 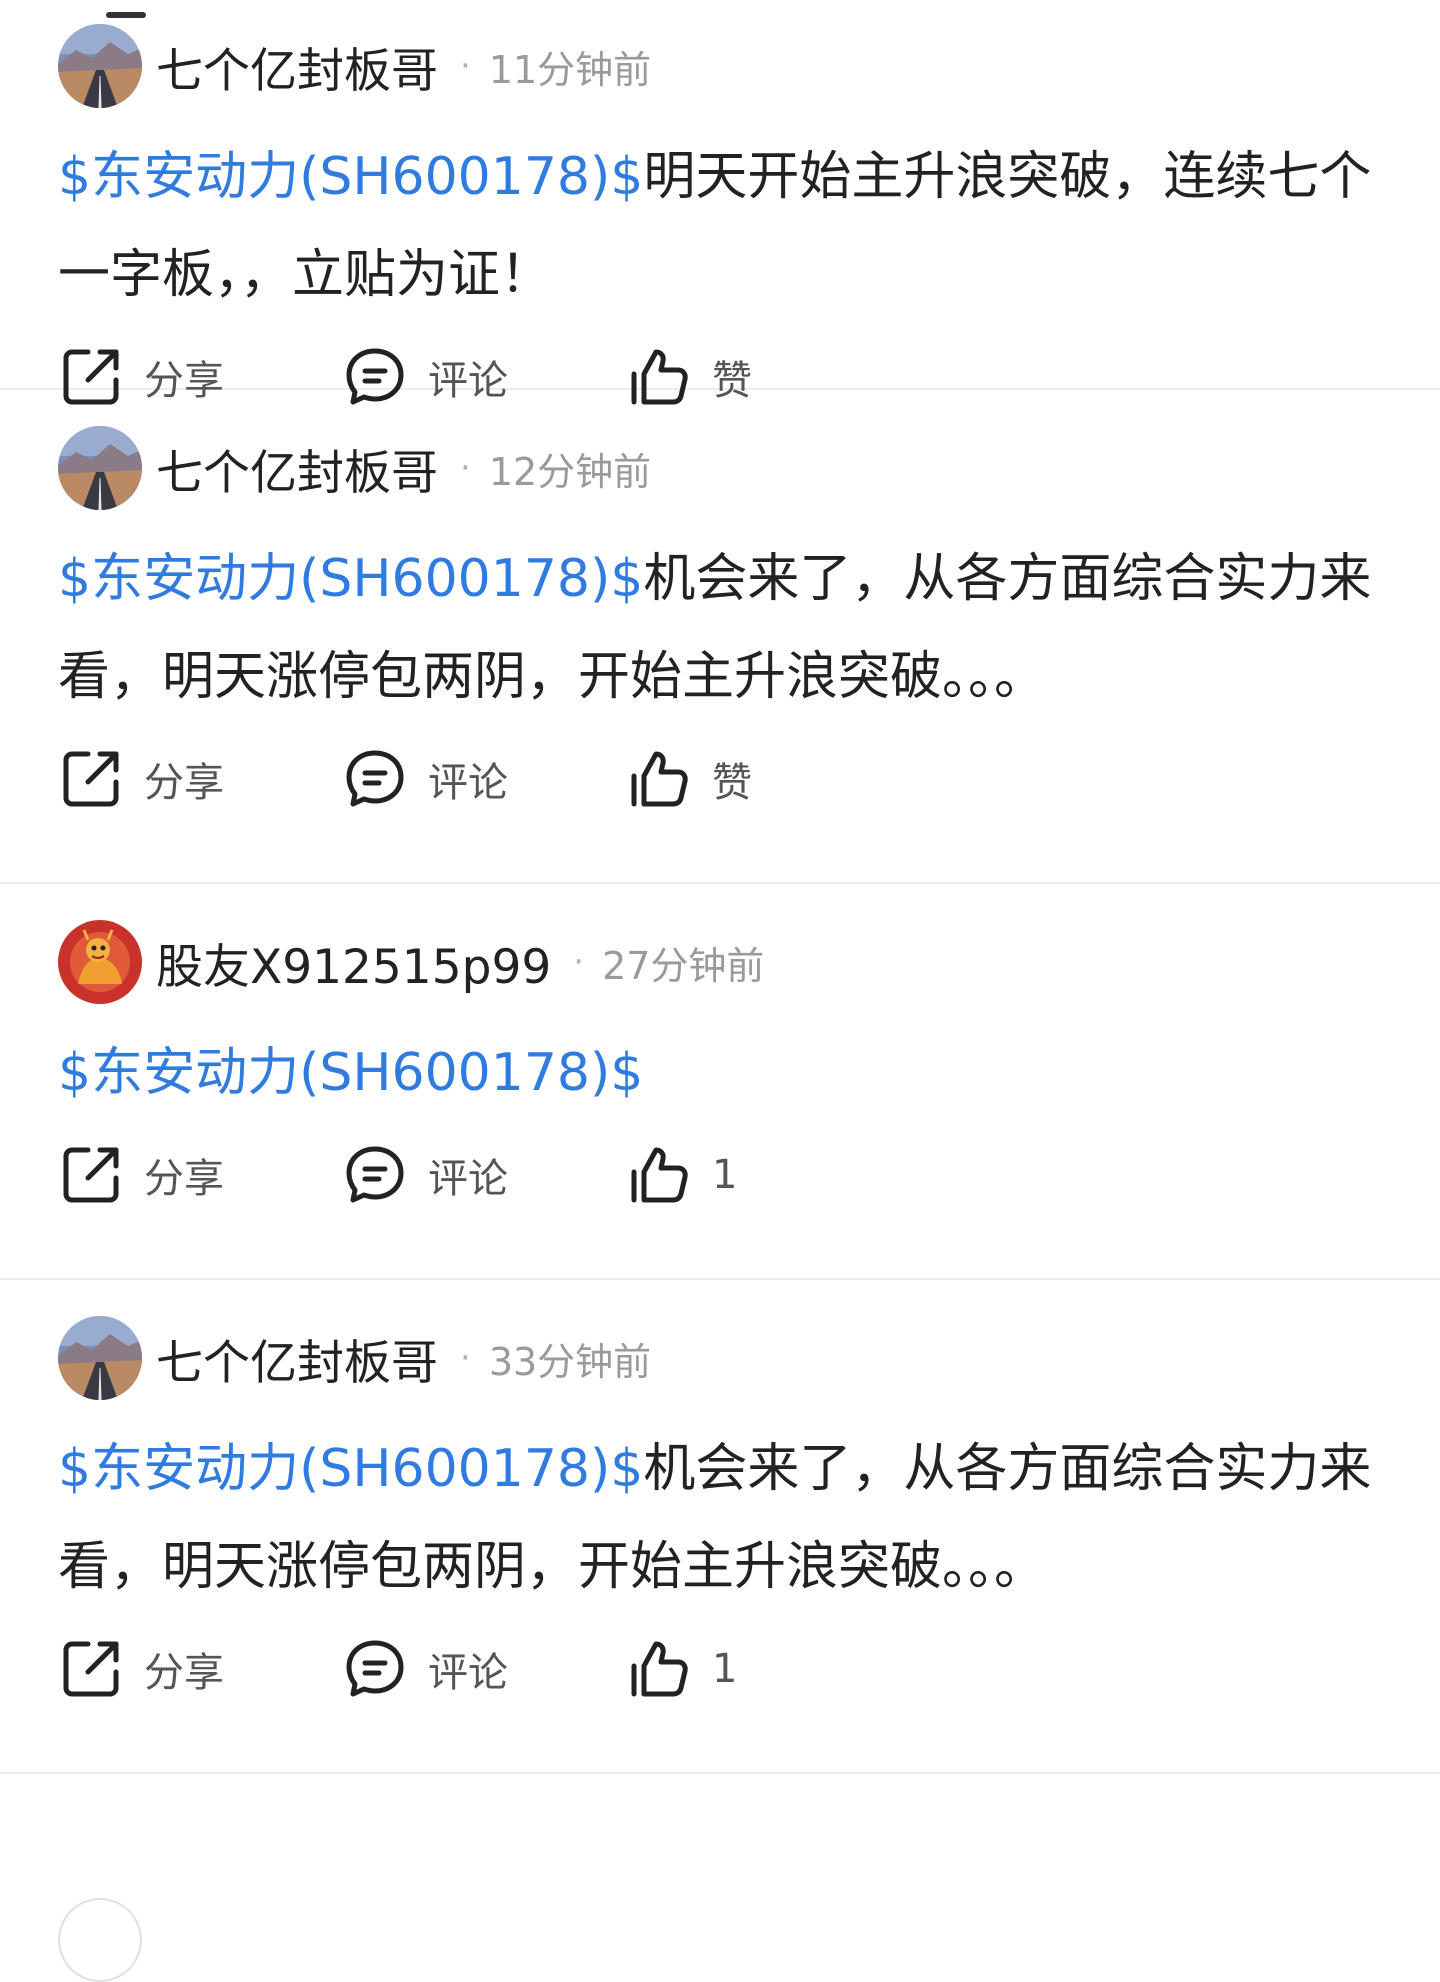 I want to click on post-header: 七个亿封板哥 · 33分钟前, so click(x=720, y=1358).